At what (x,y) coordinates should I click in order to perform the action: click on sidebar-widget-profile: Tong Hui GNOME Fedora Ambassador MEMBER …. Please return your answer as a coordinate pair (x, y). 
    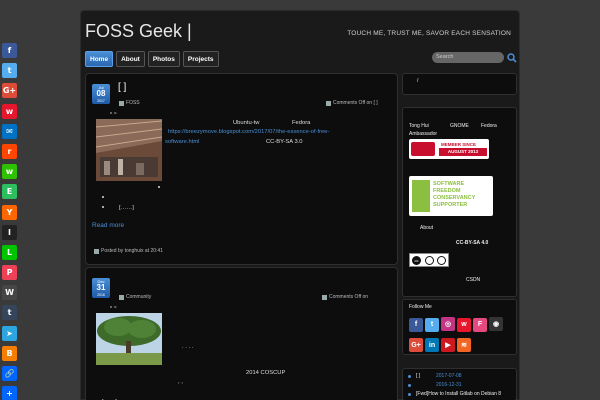
    Looking at the image, I should click on (459, 202).